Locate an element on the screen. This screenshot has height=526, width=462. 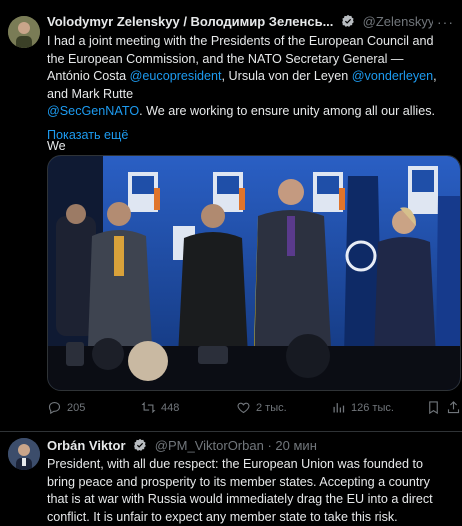
author-handle: @PM_ViktorOrban is located at coordinates (209, 445).